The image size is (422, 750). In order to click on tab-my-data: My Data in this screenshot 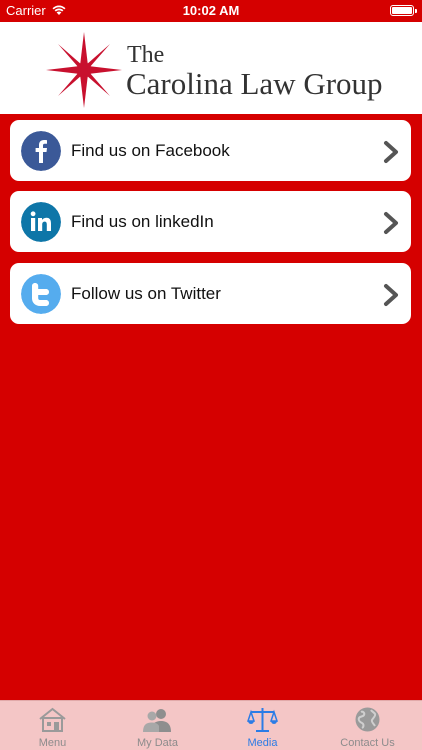, I will do `click(157, 725)`.